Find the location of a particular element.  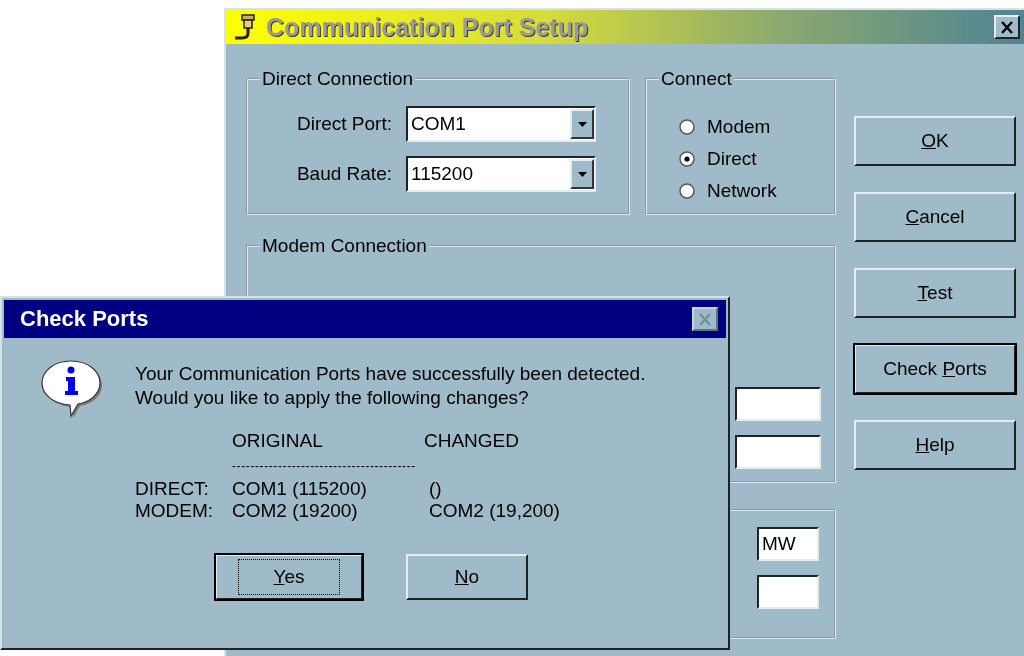

row-label: DIRECT: is located at coordinates (172, 489).